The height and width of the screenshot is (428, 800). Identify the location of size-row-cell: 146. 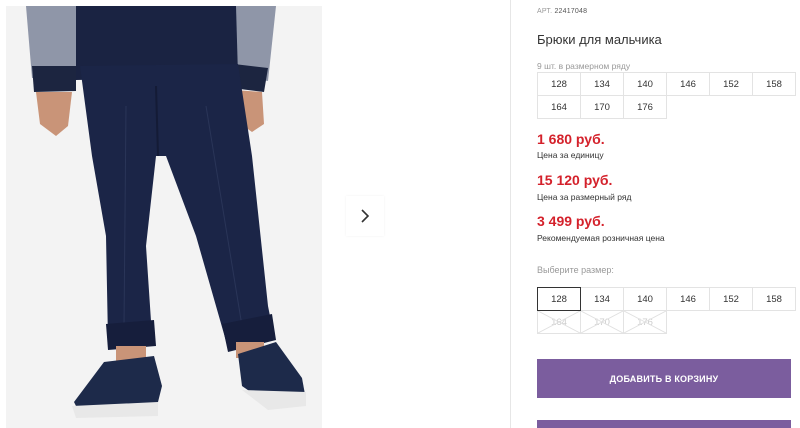
(688, 84).